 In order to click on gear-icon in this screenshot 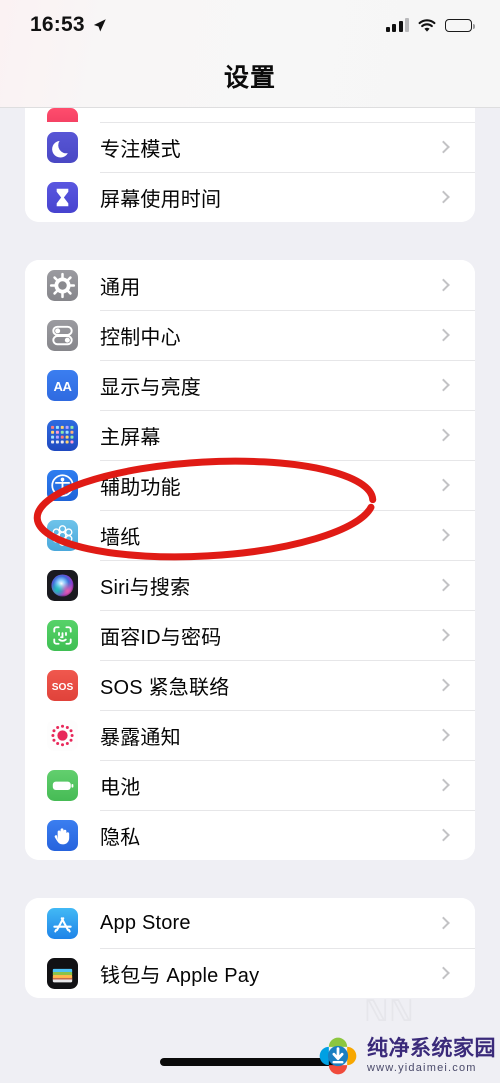, I will do `click(62, 285)`.